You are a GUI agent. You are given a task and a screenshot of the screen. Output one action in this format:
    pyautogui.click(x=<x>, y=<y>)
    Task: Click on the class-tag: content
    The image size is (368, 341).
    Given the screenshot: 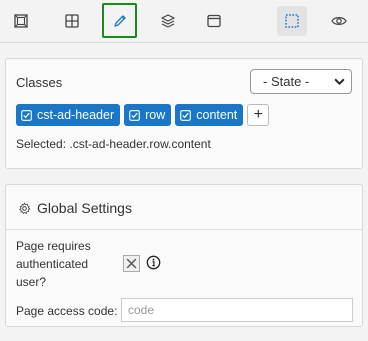 What is the action you would take?
    pyautogui.click(x=209, y=115)
    